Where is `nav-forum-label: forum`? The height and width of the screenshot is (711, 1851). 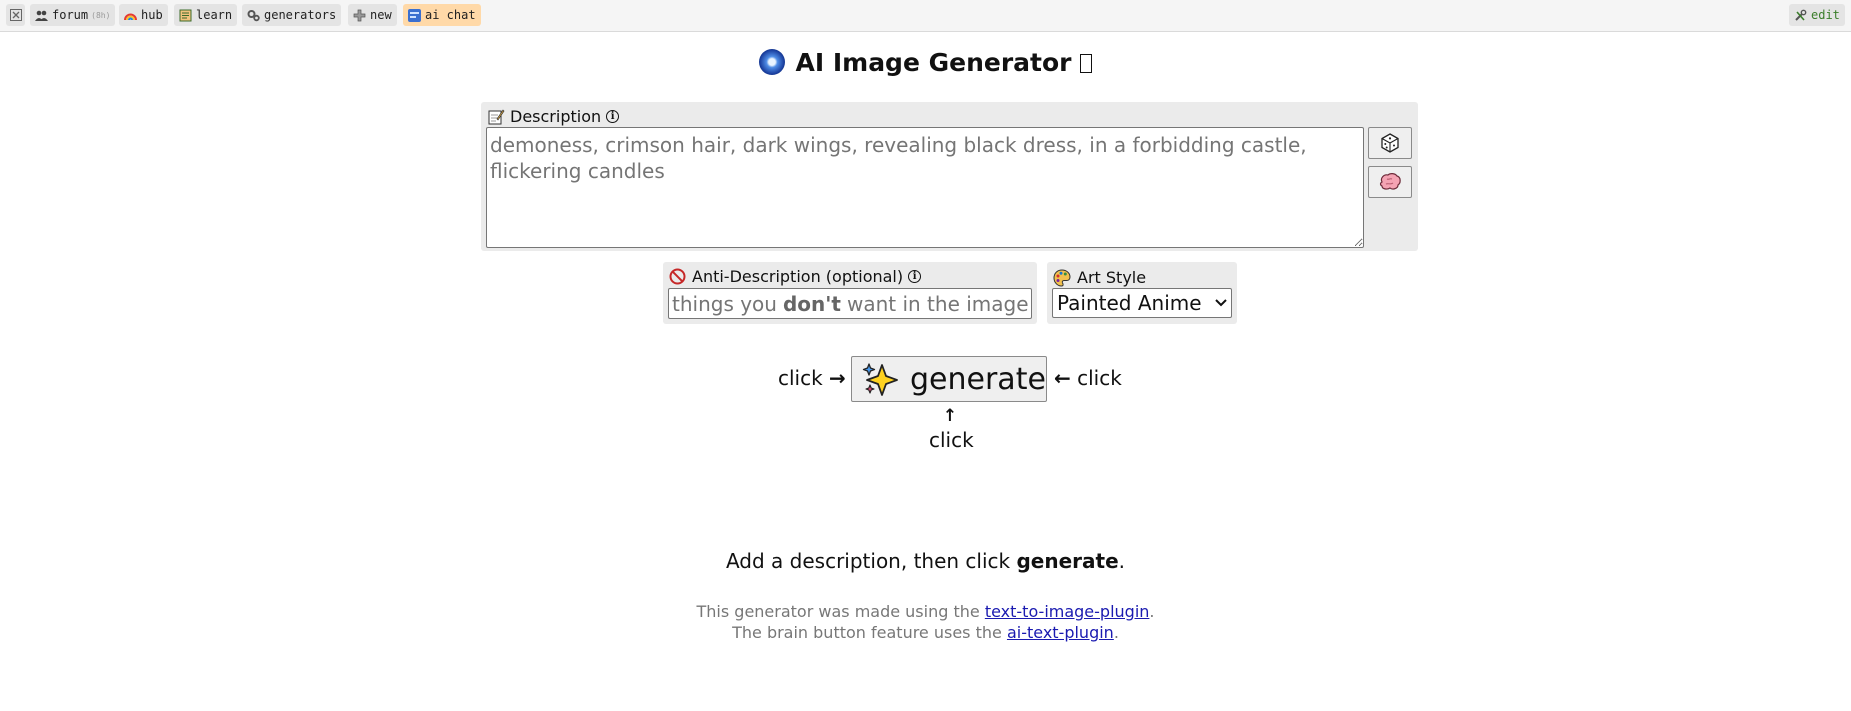 nav-forum-label: forum is located at coordinates (70, 15).